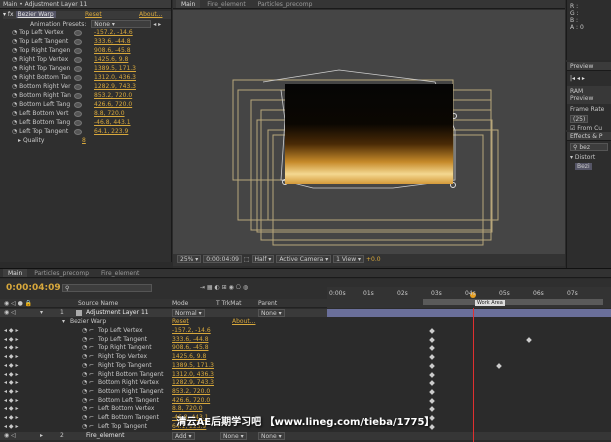 Image resolution: width=611 pixels, height=442 pixels. What do you see at coordinates (271, 313) in the screenshot?
I see `layer-1-parent-dropdown: None ▾` at bounding box center [271, 313].